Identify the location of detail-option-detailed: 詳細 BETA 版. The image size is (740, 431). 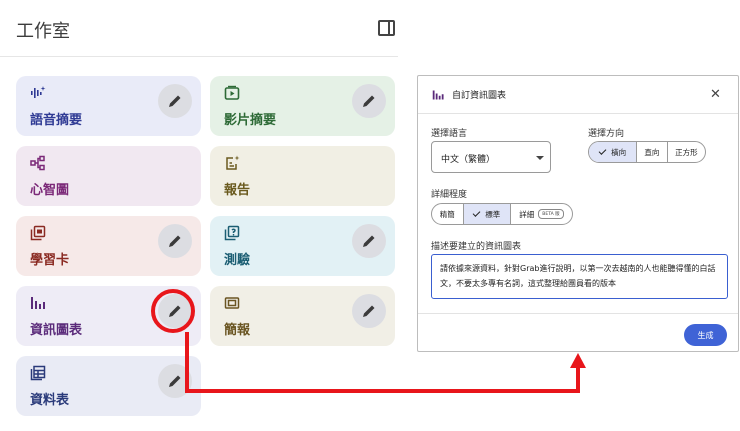
(540, 214).